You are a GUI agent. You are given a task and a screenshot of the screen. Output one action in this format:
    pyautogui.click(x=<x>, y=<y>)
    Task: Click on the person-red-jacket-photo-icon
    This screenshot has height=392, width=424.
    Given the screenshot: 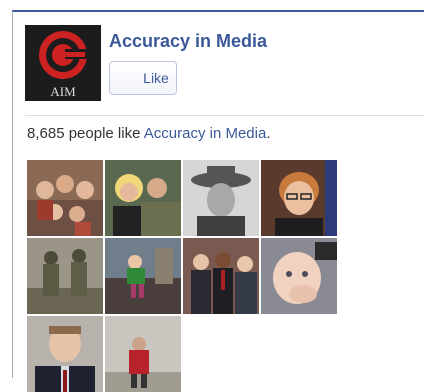 What is the action you would take?
    pyautogui.click(x=143, y=354)
    